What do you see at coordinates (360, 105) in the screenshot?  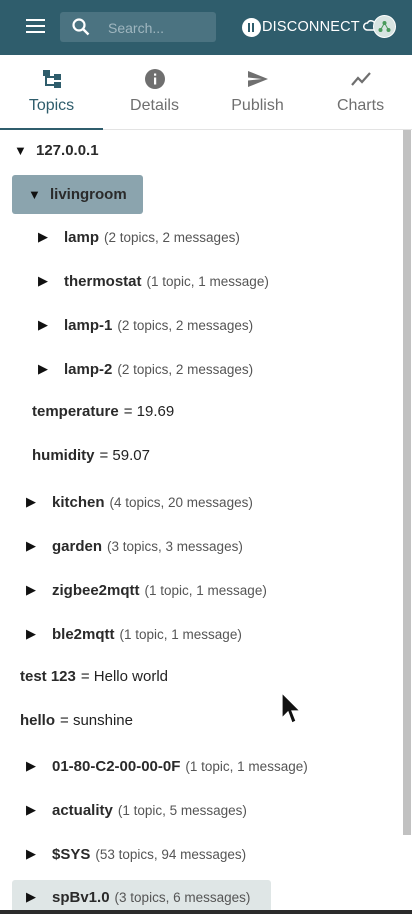 I see `tab-charts-label: Charts` at bounding box center [360, 105].